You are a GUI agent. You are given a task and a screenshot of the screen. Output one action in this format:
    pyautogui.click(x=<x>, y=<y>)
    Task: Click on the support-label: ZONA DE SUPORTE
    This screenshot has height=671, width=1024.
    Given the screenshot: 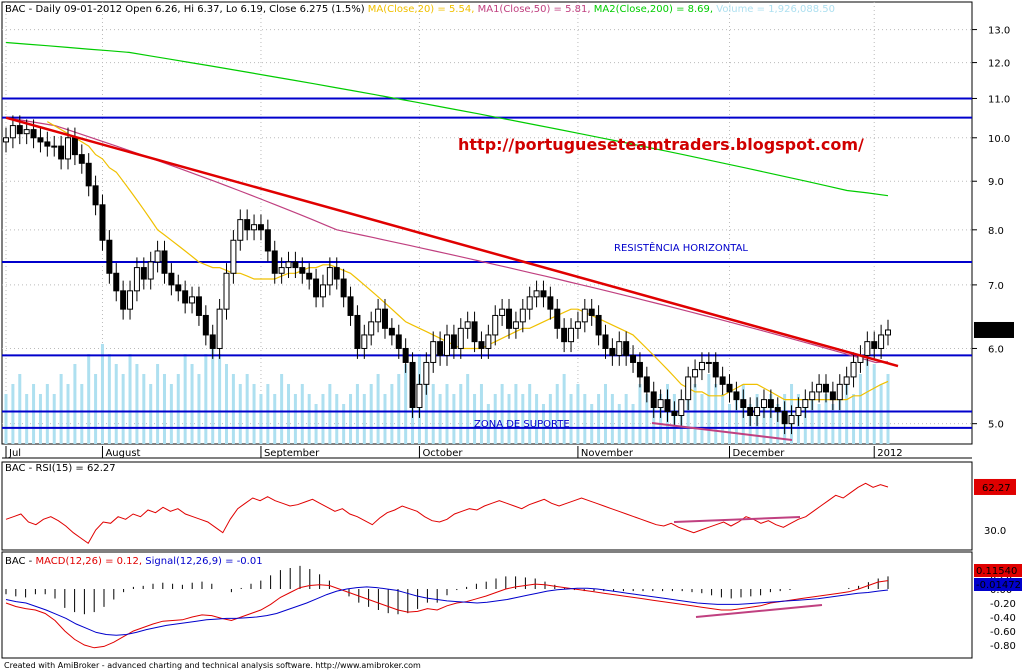 What is the action you would take?
    pyautogui.click(x=522, y=424)
    